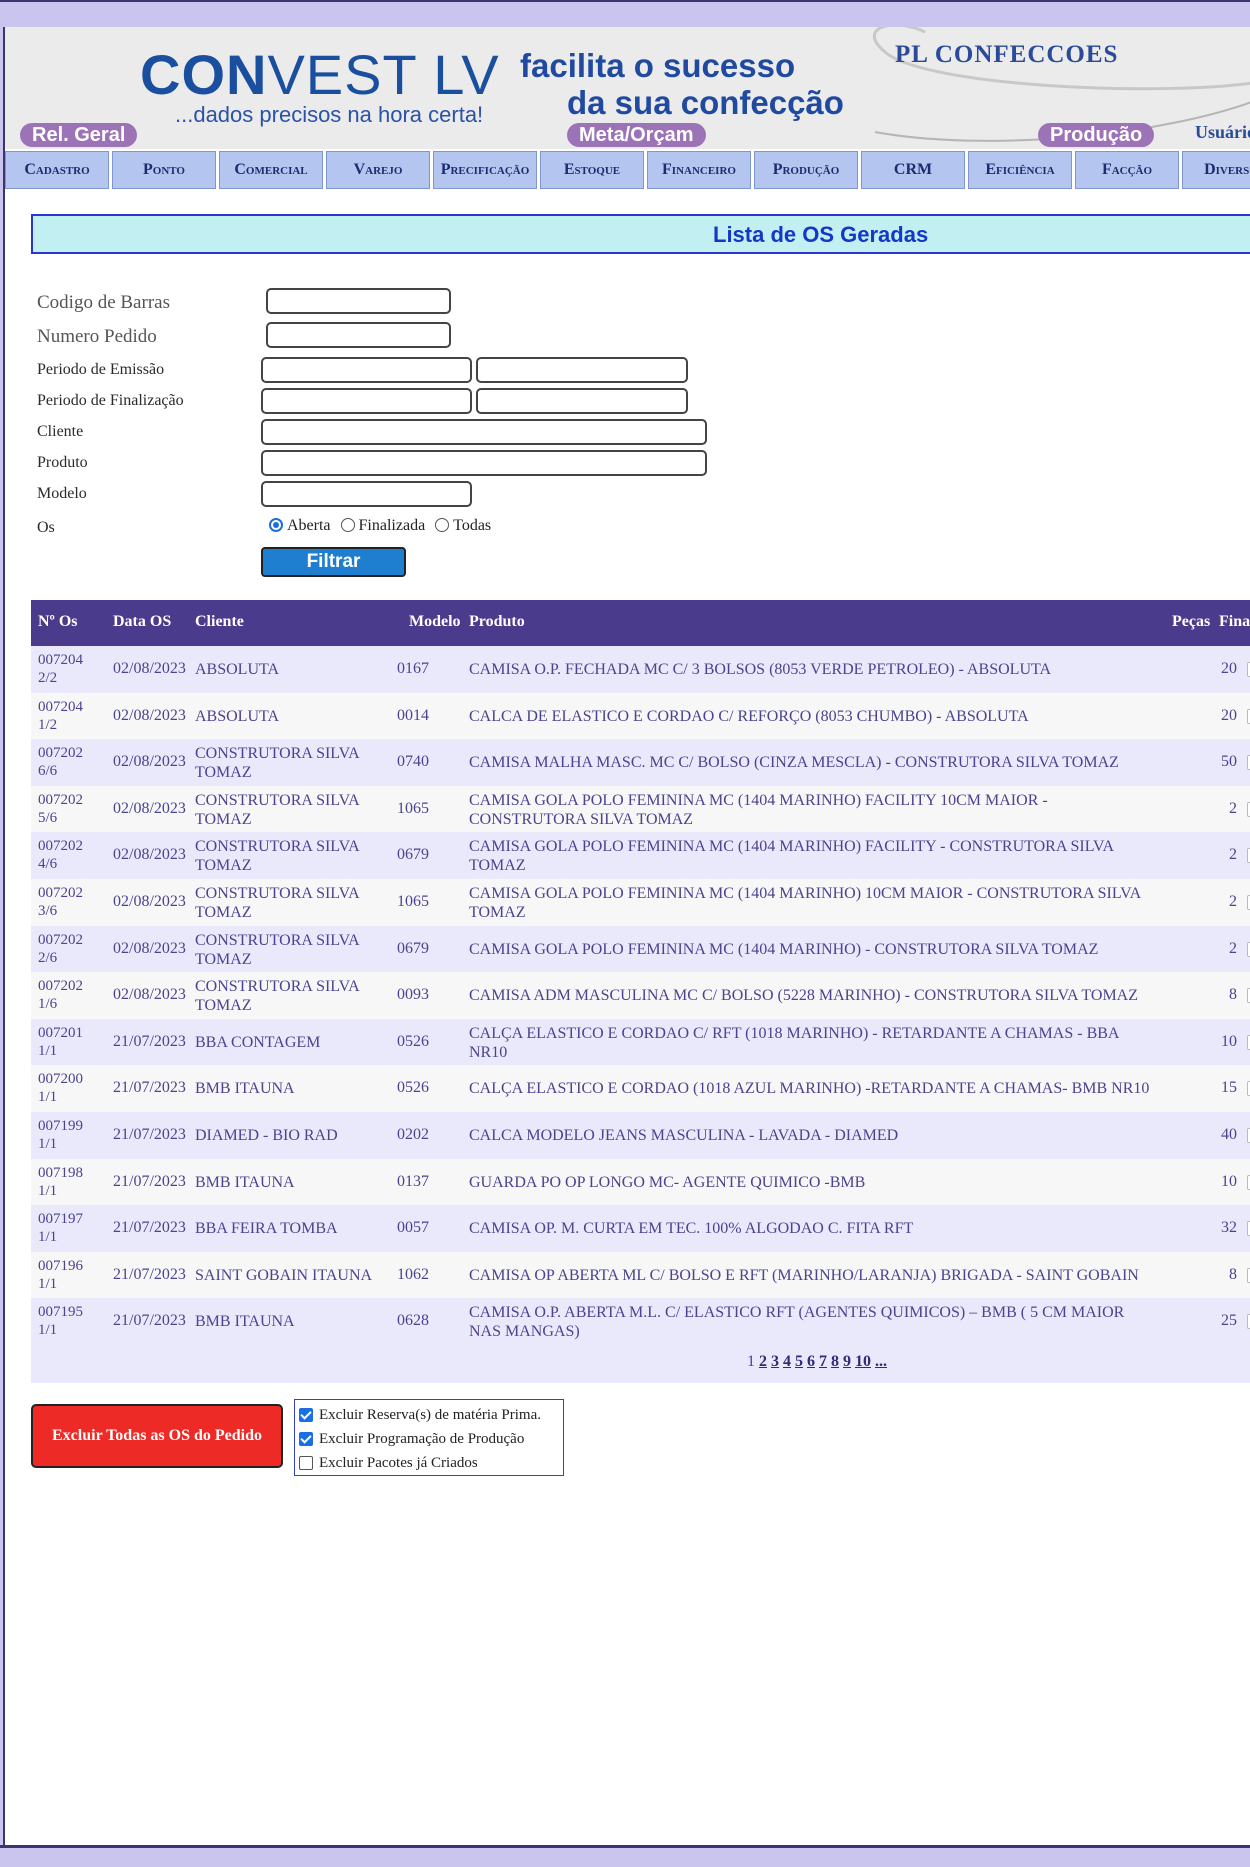 The width and height of the screenshot is (1250, 1867). What do you see at coordinates (1234, 622) in the screenshot?
I see `col-header-final: Final` at bounding box center [1234, 622].